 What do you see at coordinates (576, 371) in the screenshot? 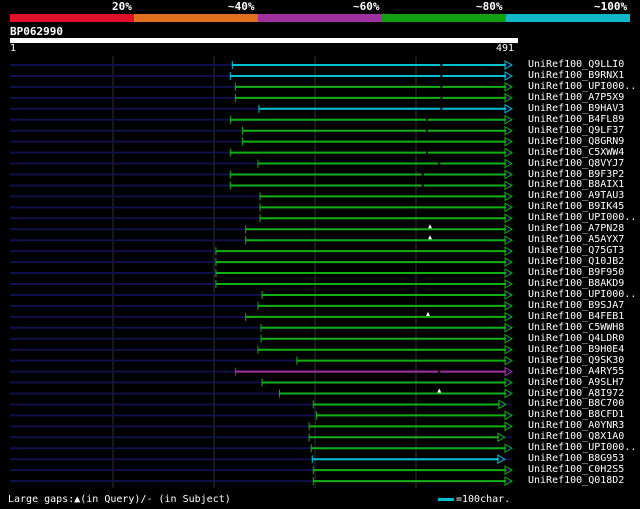
I see `hit-name-link: UniRef100_A4RY55` at bounding box center [576, 371].